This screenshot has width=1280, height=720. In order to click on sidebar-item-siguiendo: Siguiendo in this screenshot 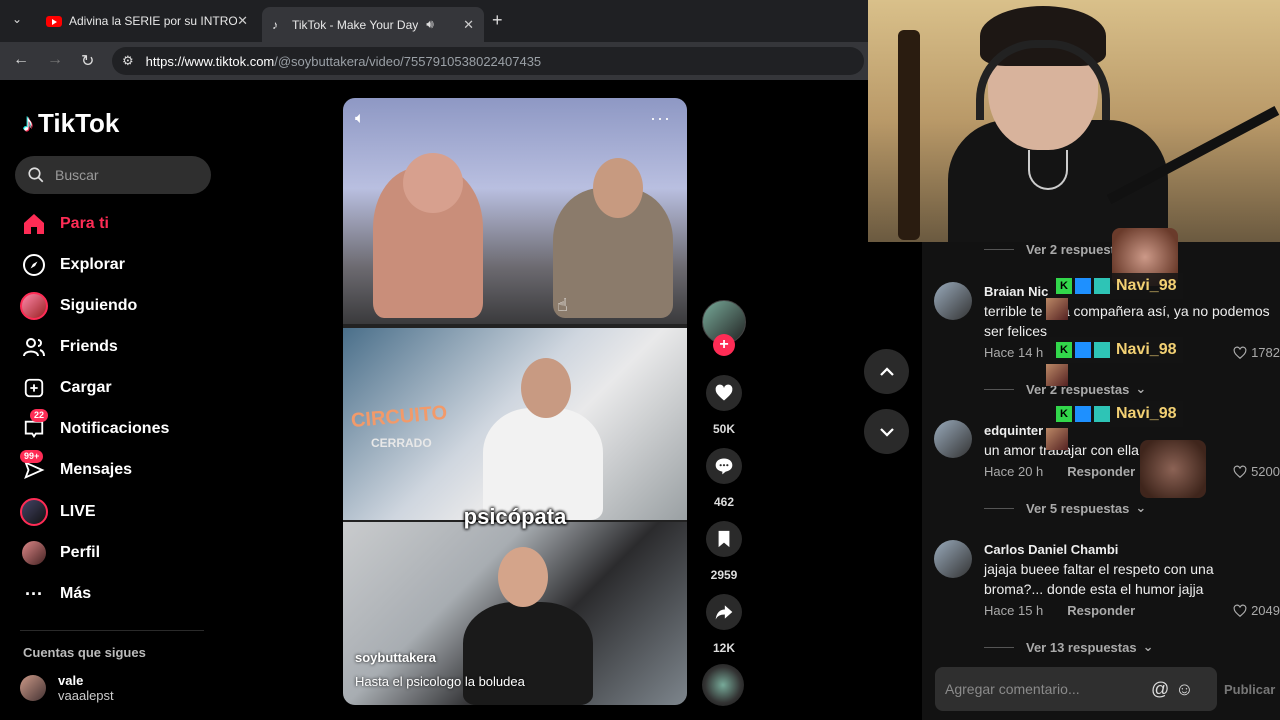, I will do `click(78, 306)`.